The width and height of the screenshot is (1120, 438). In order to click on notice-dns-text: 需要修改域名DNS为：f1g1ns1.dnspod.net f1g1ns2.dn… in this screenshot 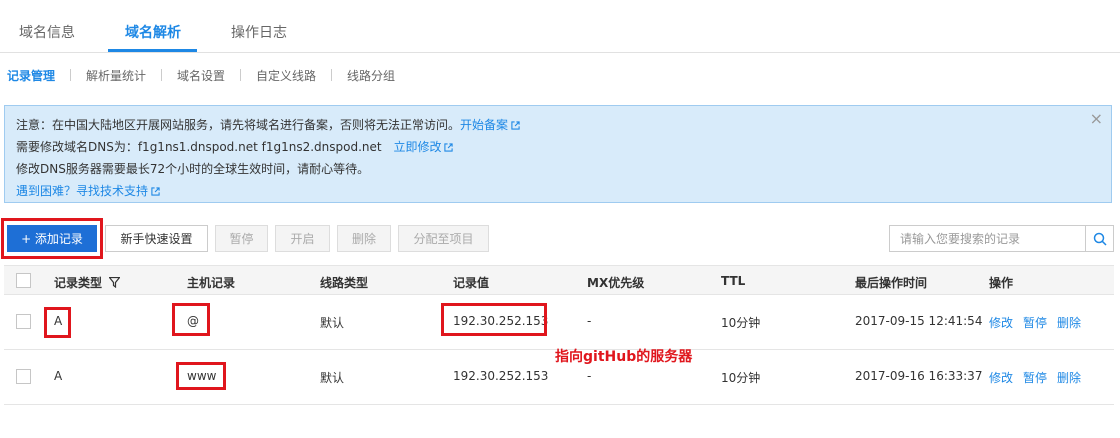, I will do `click(199, 147)`.